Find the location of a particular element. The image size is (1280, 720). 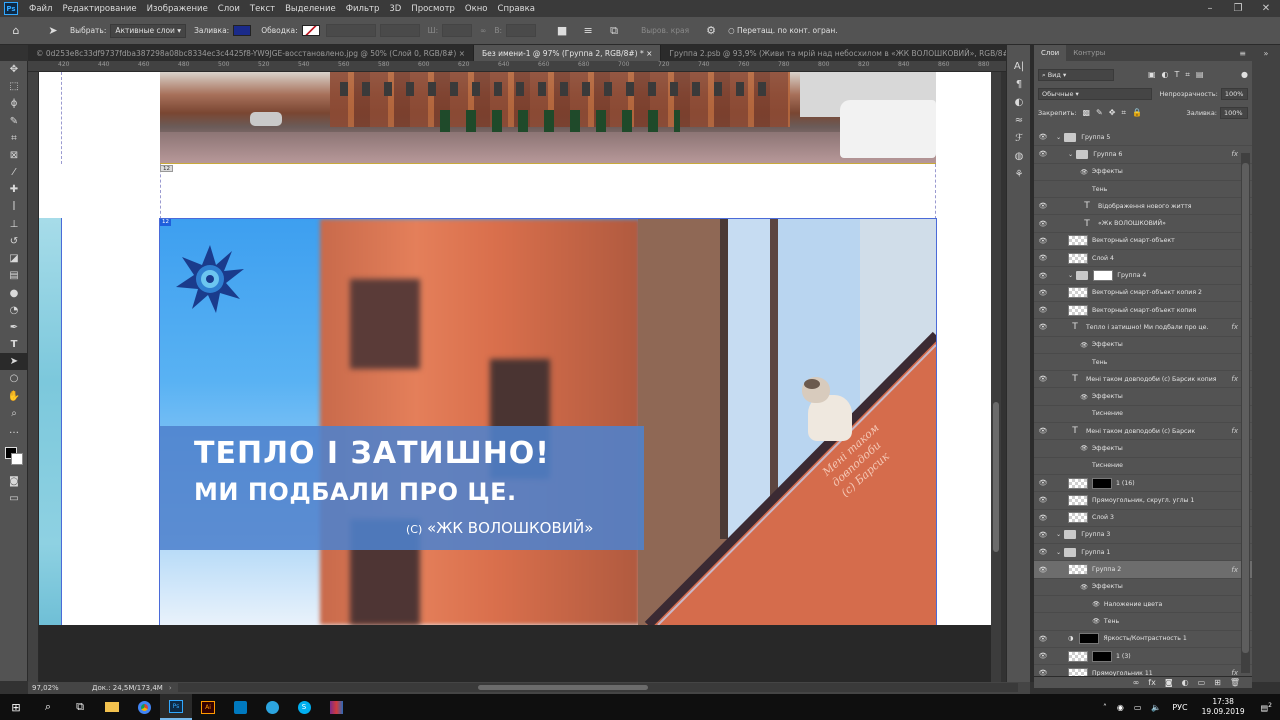

chrome-icon is located at coordinates (144, 707).